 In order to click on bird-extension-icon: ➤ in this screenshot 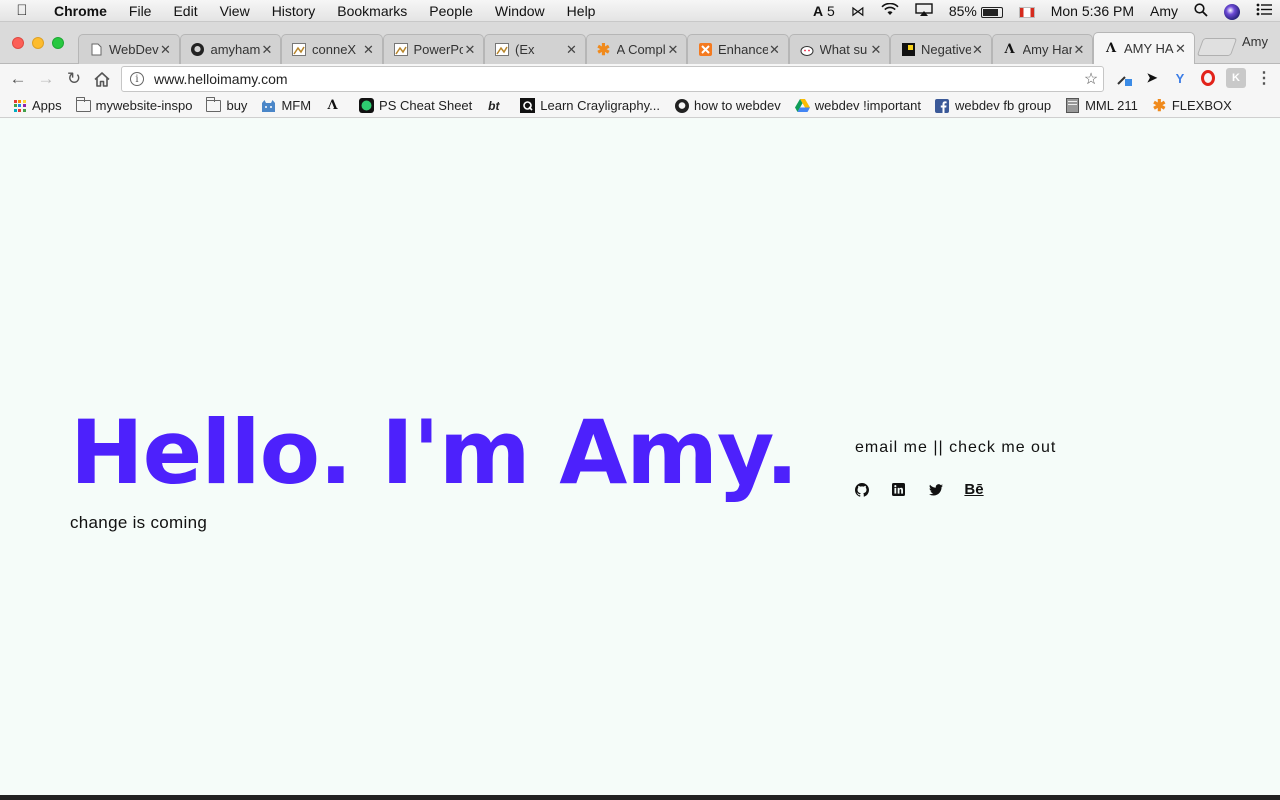, I will do `click(1152, 78)`.